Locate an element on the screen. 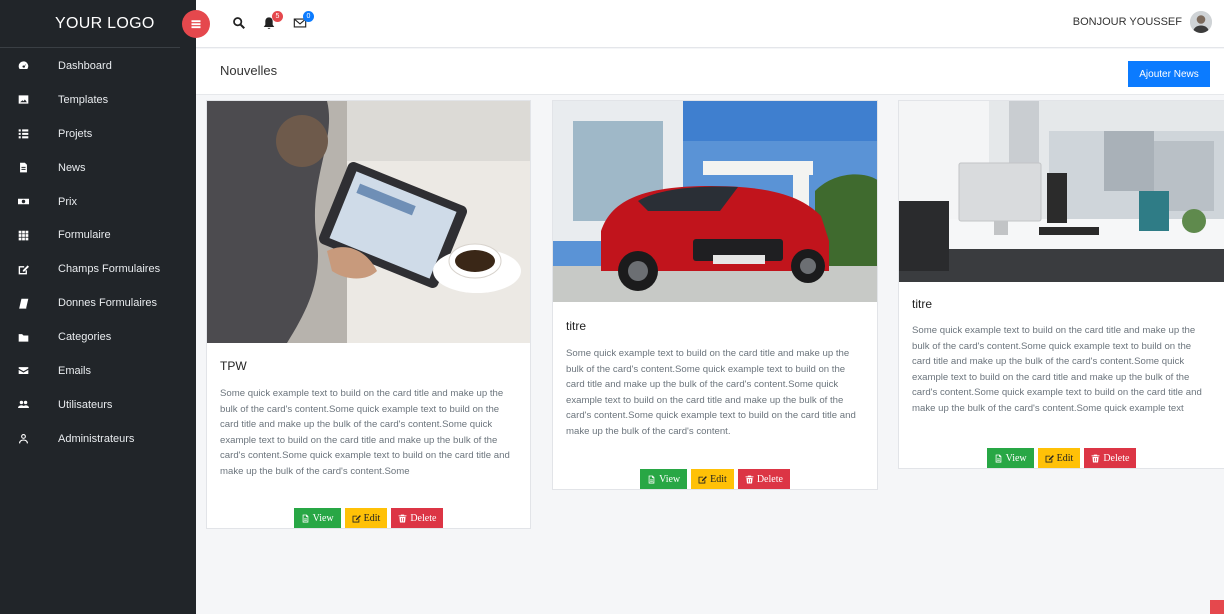  sidebar-item-label: Administrateurs is located at coordinates (96, 438).